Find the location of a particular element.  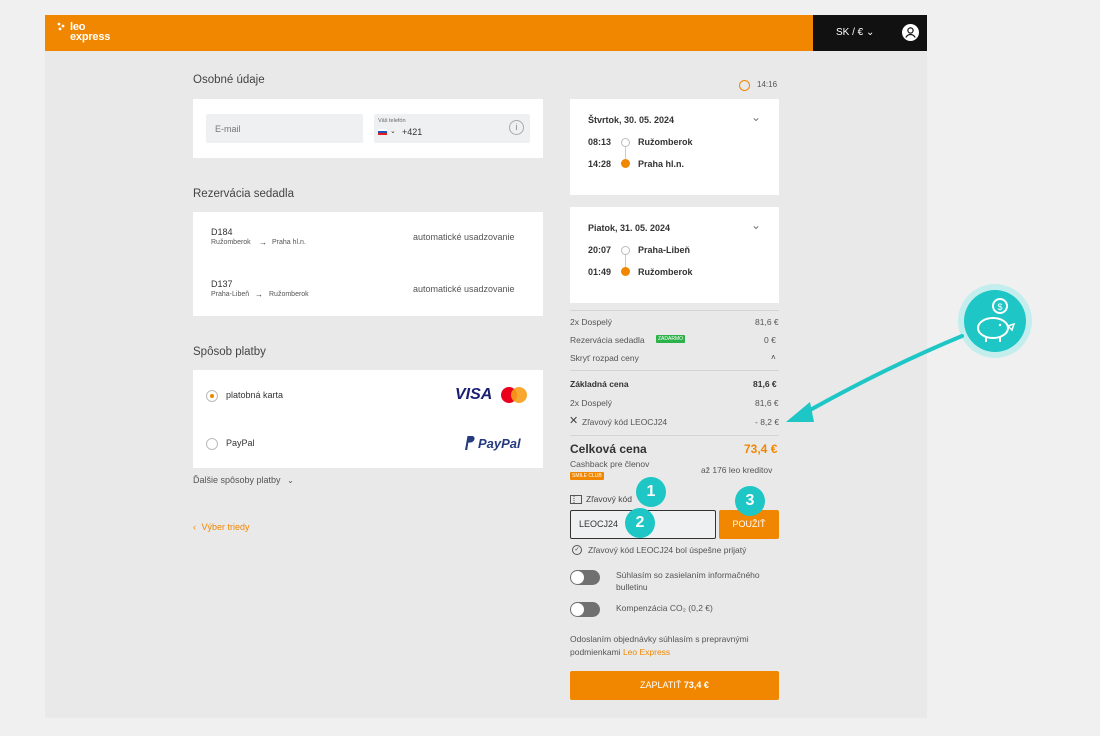

slovakia-flag-icon is located at coordinates (382, 132).